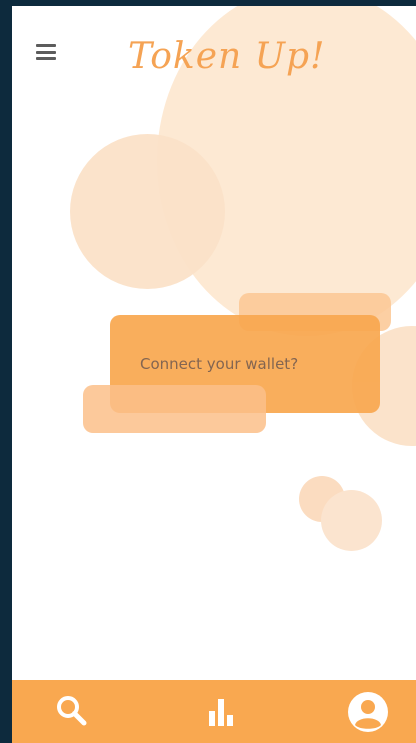 The height and width of the screenshot is (743, 416). Describe the element at coordinates (368, 712) in the screenshot. I see `user-profile-icon` at that location.